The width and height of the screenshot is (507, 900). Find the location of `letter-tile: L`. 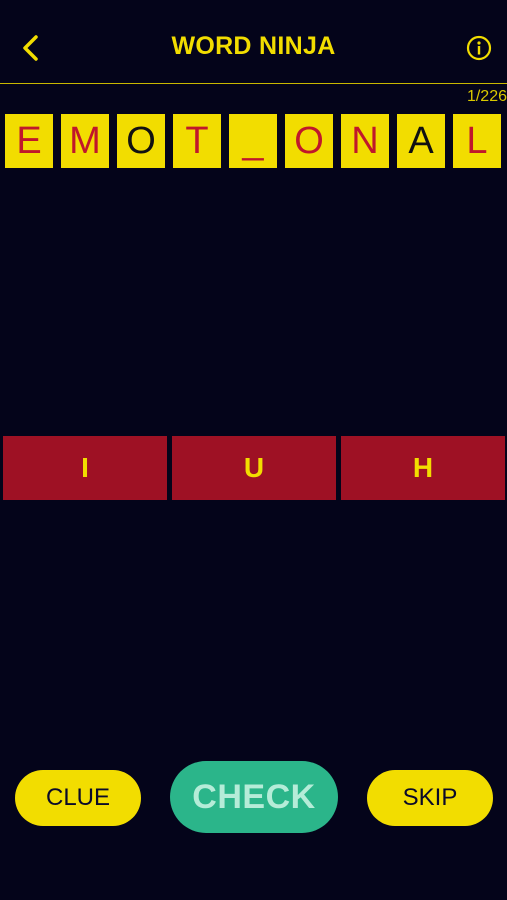

letter-tile: L is located at coordinates (477, 141).